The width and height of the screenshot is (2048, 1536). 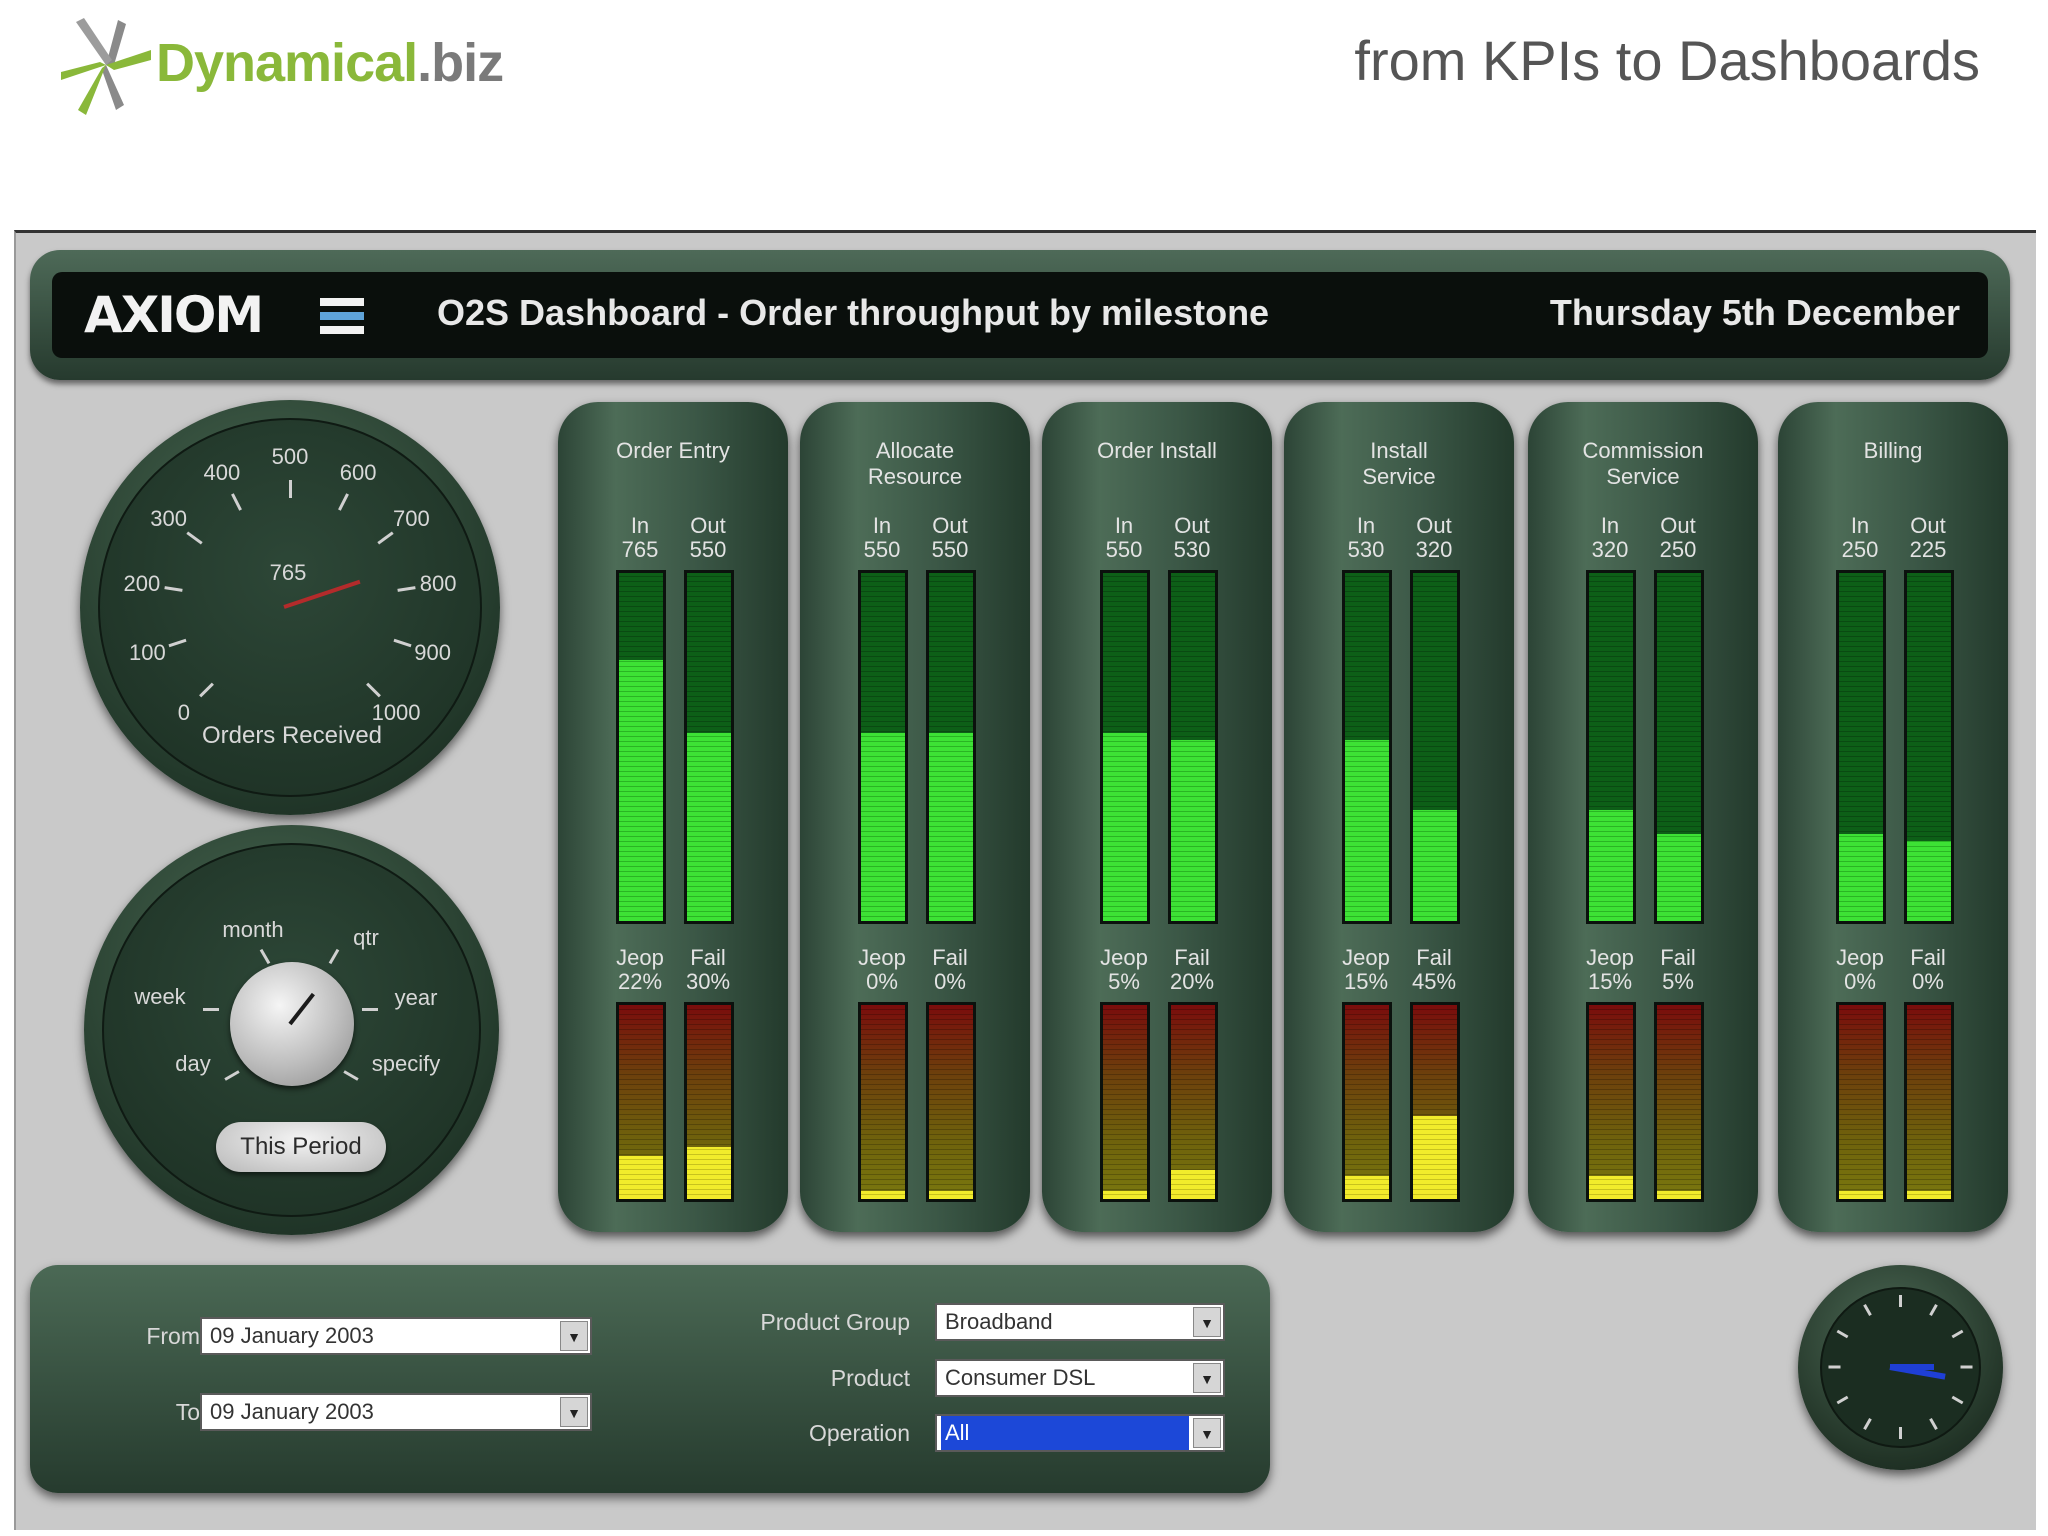 What do you see at coordinates (147, 653) in the screenshot?
I see `gauge-tick-label: 100` at bounding box center [147, 653].